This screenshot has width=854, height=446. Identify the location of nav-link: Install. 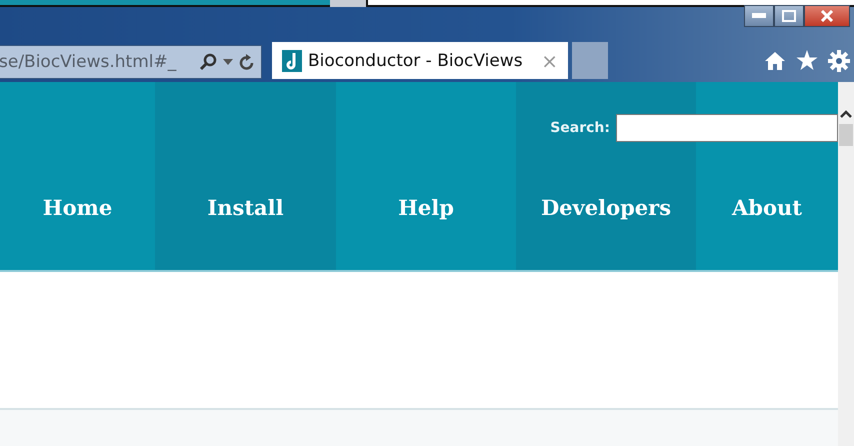
(245, 207).